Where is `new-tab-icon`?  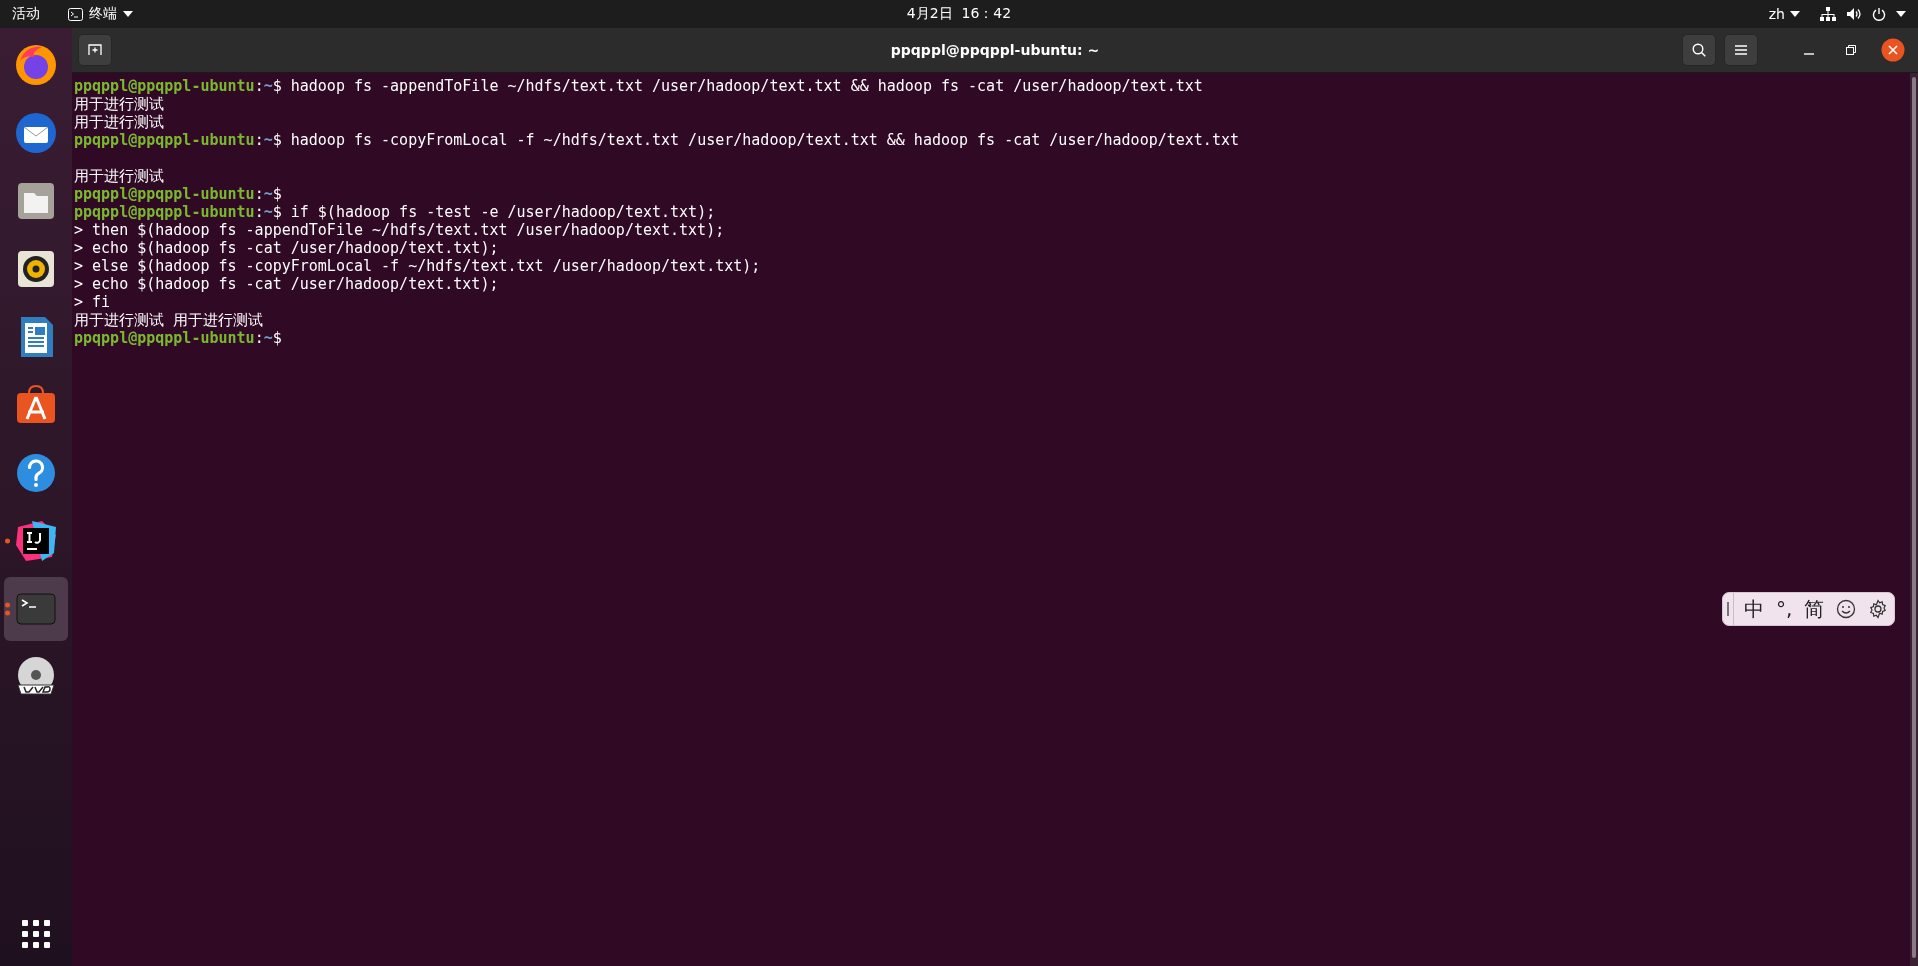 new-tab-icon is located at coordinates (95, 50).